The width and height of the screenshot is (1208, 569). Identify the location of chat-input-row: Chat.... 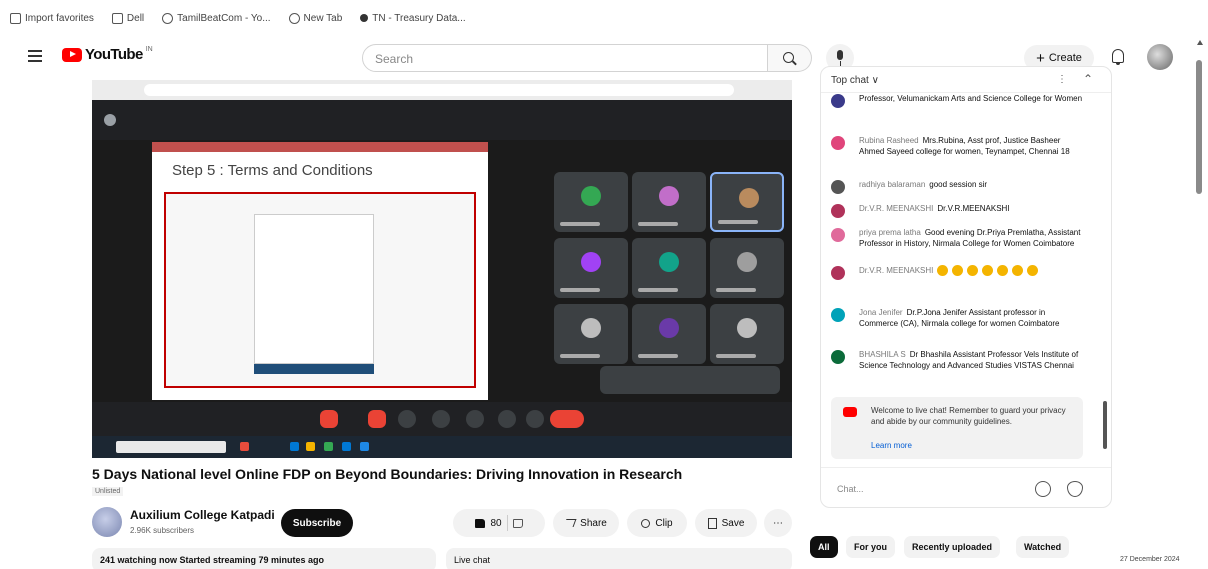
(966, 487).